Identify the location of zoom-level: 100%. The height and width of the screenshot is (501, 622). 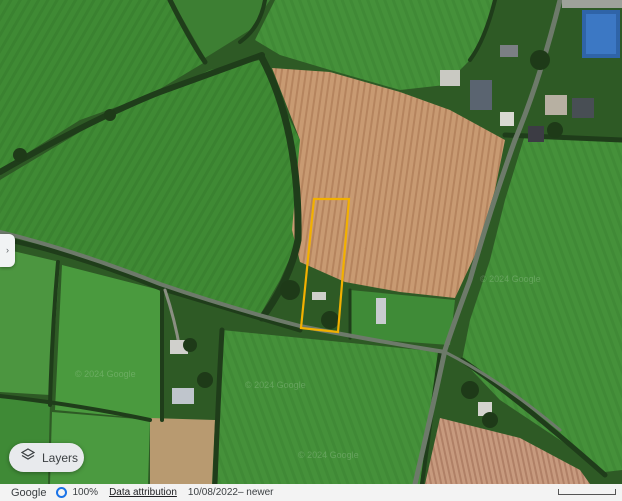
(85, 492).